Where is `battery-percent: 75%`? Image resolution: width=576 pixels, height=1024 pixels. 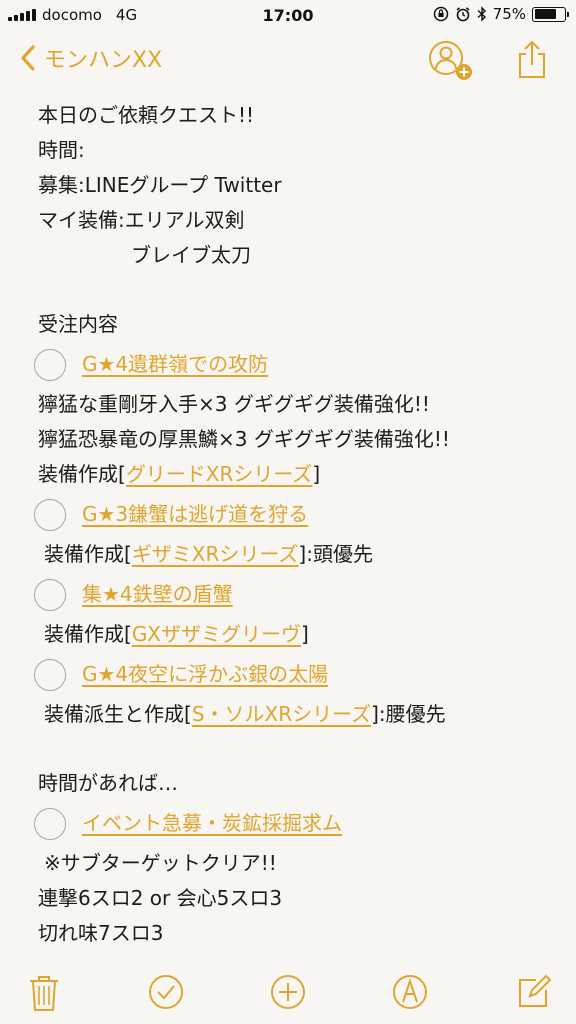 battery-percent: 75% is located at coordinates (509, 14).